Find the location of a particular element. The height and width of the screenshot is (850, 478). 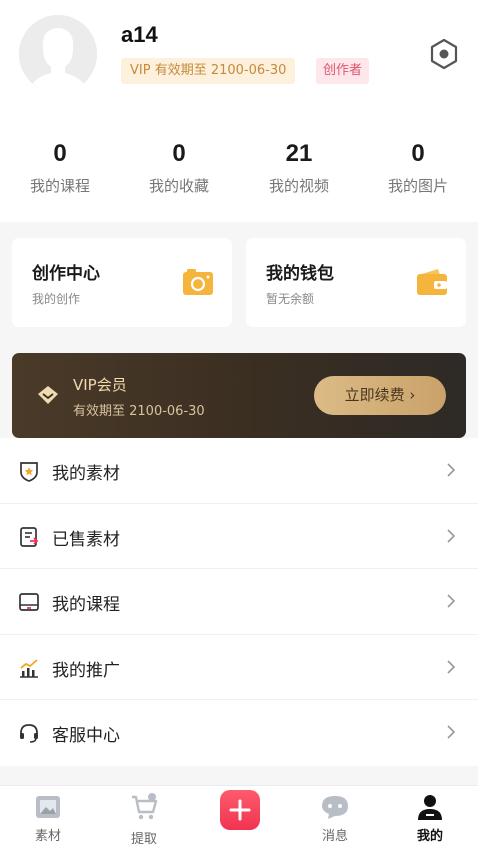

nav-tab-label: 提取 is located at coordinates (143, 839).